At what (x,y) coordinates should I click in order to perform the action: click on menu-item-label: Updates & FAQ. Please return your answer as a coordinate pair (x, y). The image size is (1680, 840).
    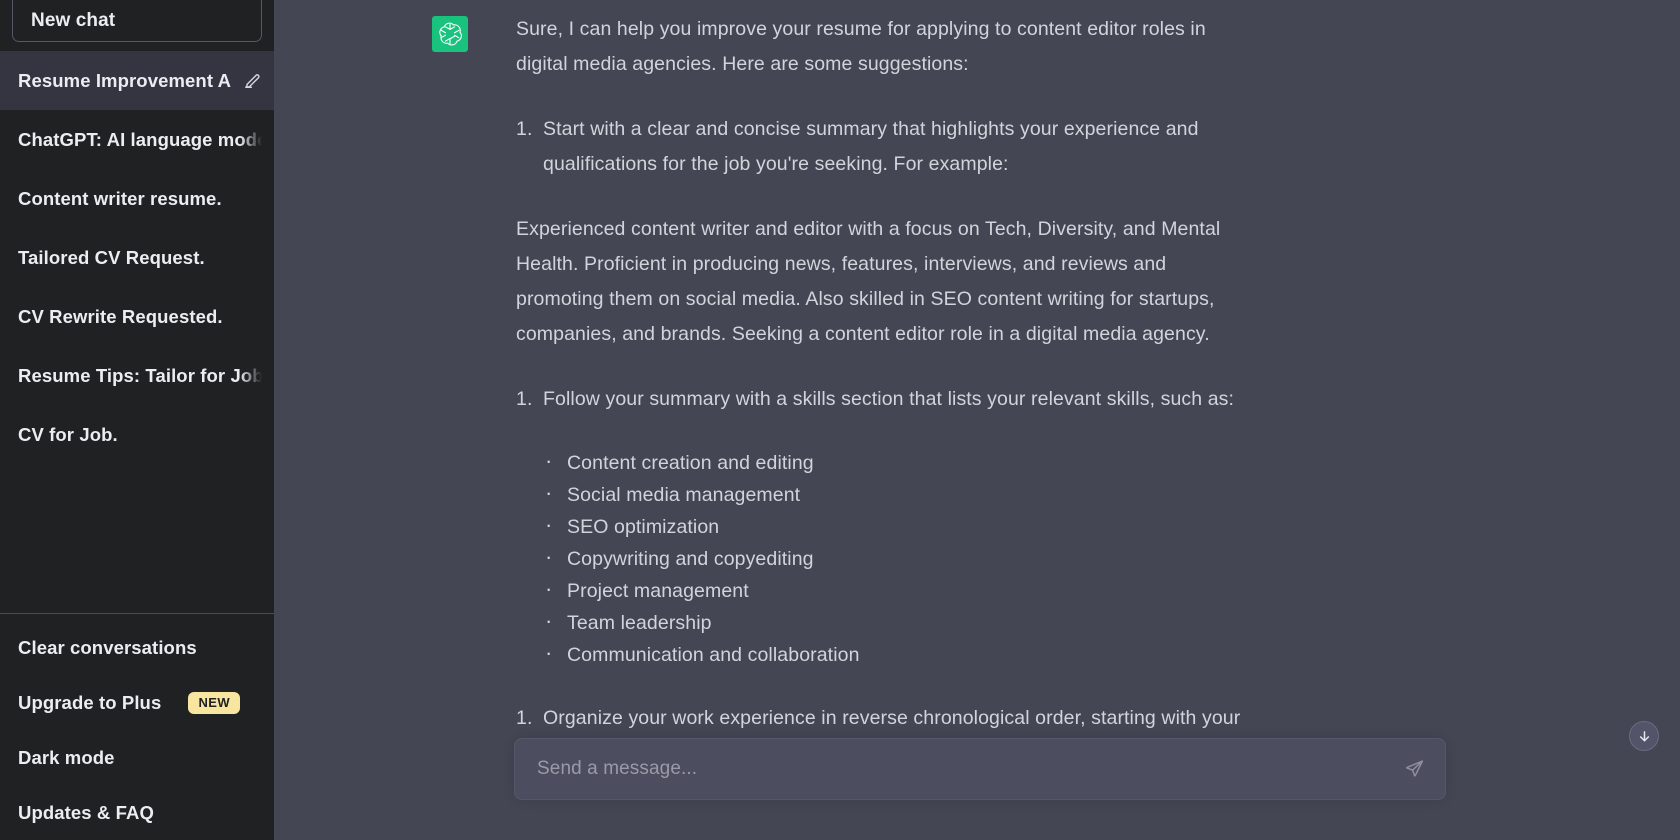
    Looking at the image, I should click on (86, 812).